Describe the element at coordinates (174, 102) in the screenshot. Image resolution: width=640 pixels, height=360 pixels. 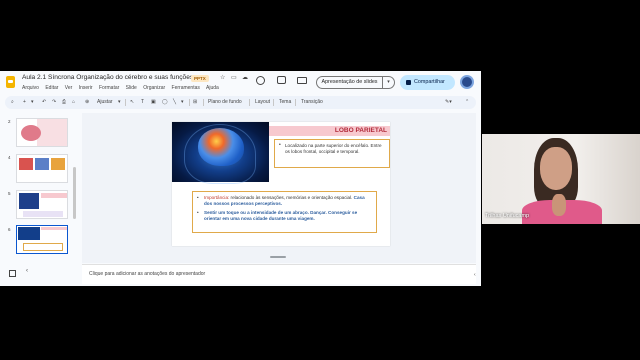
I see `line-icon: ╲` at that location.